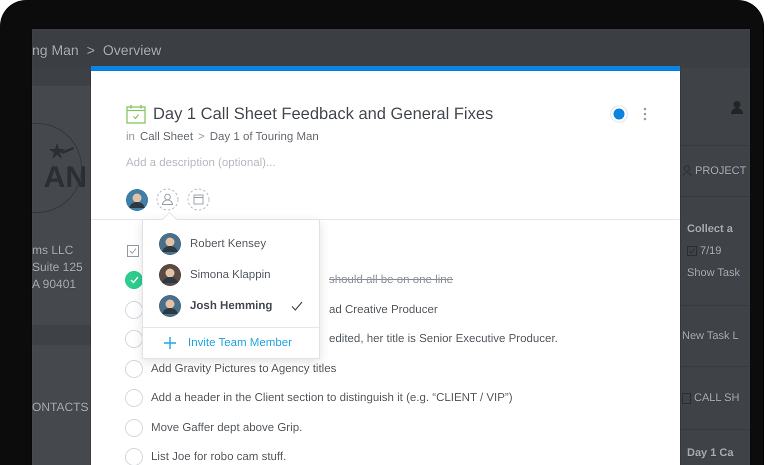 This screenshot has height=465, width=768. Describe the element at coordinates (323, 114) in the screenshot. I see `task-title: Day 1 Call Sheet Feedback and General Fixes` at that location.